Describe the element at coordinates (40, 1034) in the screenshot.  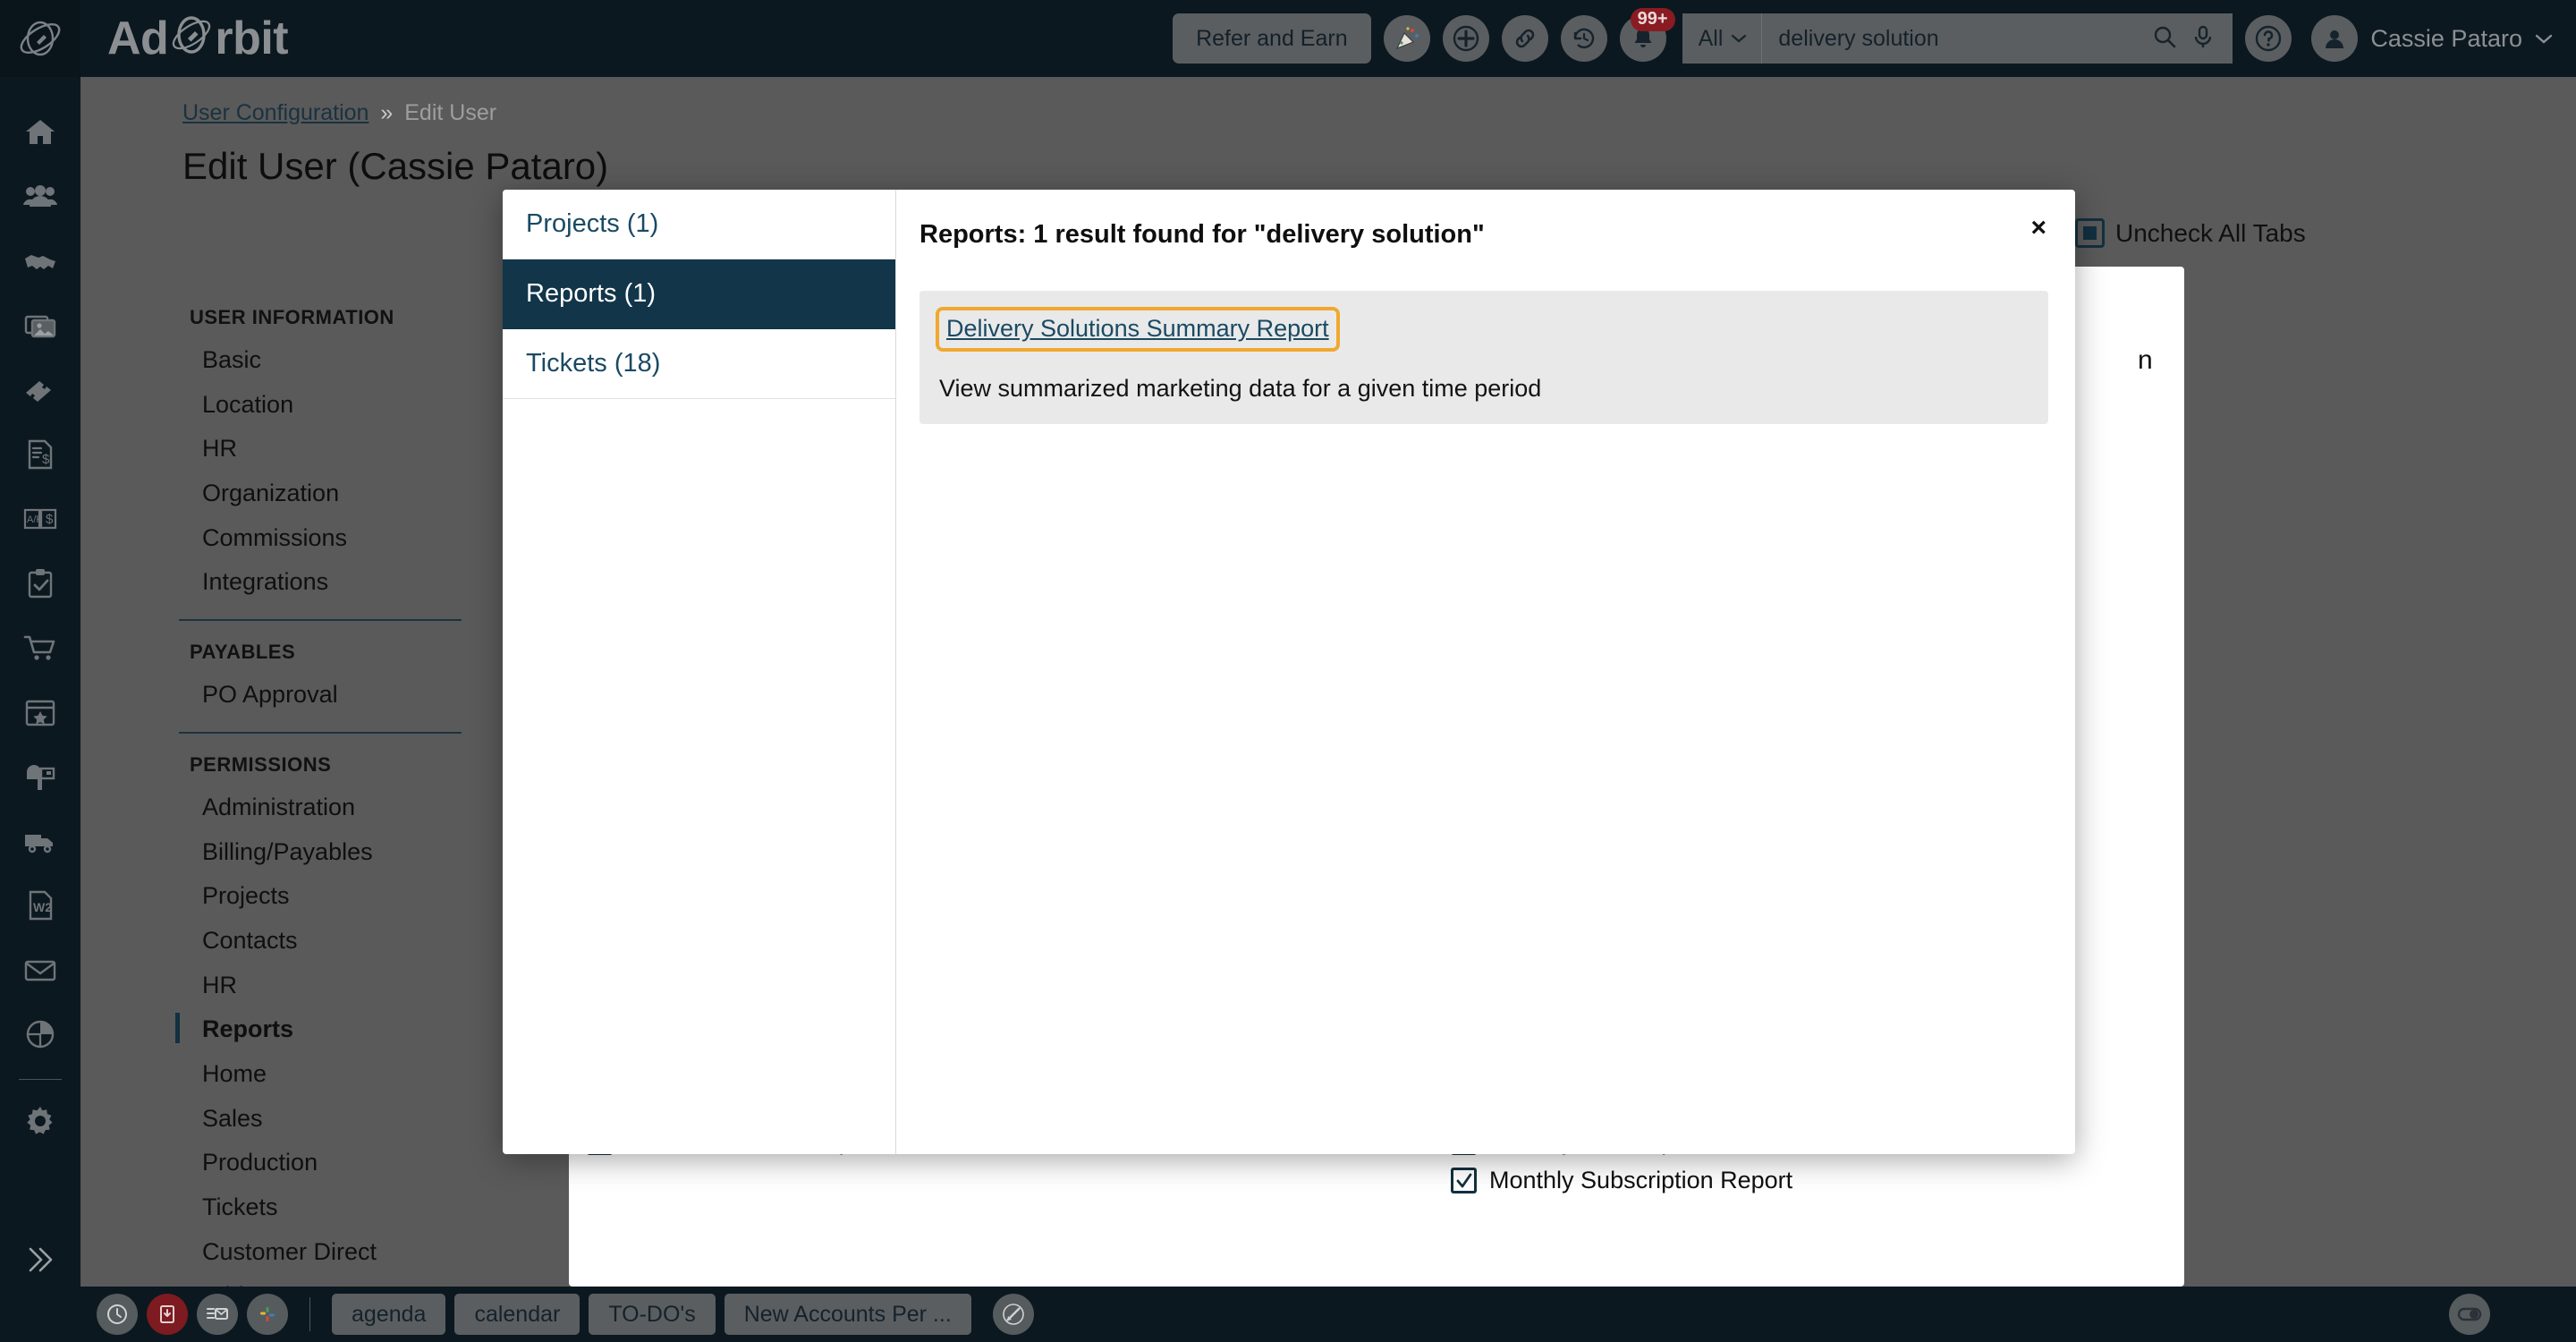
I see `pie-chart-icon` at that location.